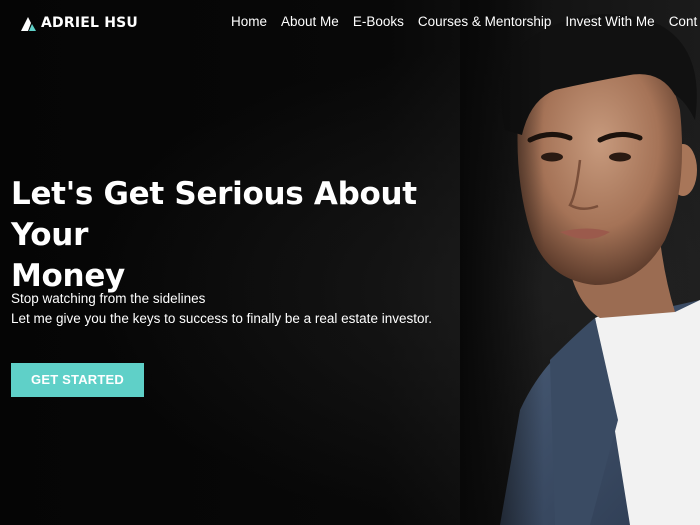  What do you see at coordinates (108, 298) in the screenshot?
I see `hero-subtitle-line-1: Stop watching from the sidelines` at bounding box center [108, 298].